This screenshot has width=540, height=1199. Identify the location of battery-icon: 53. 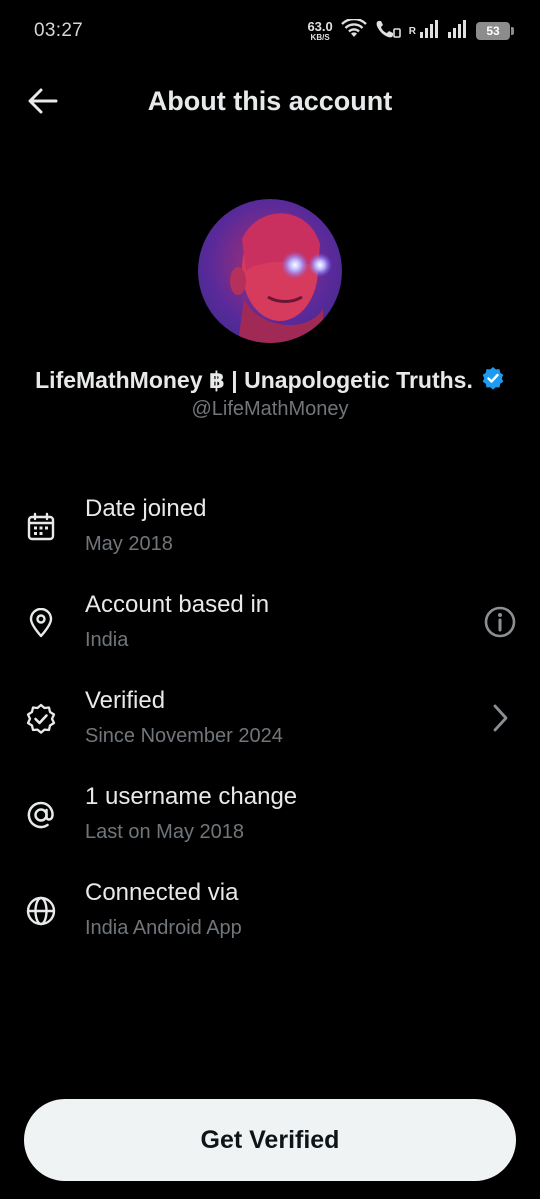
(495, 31).